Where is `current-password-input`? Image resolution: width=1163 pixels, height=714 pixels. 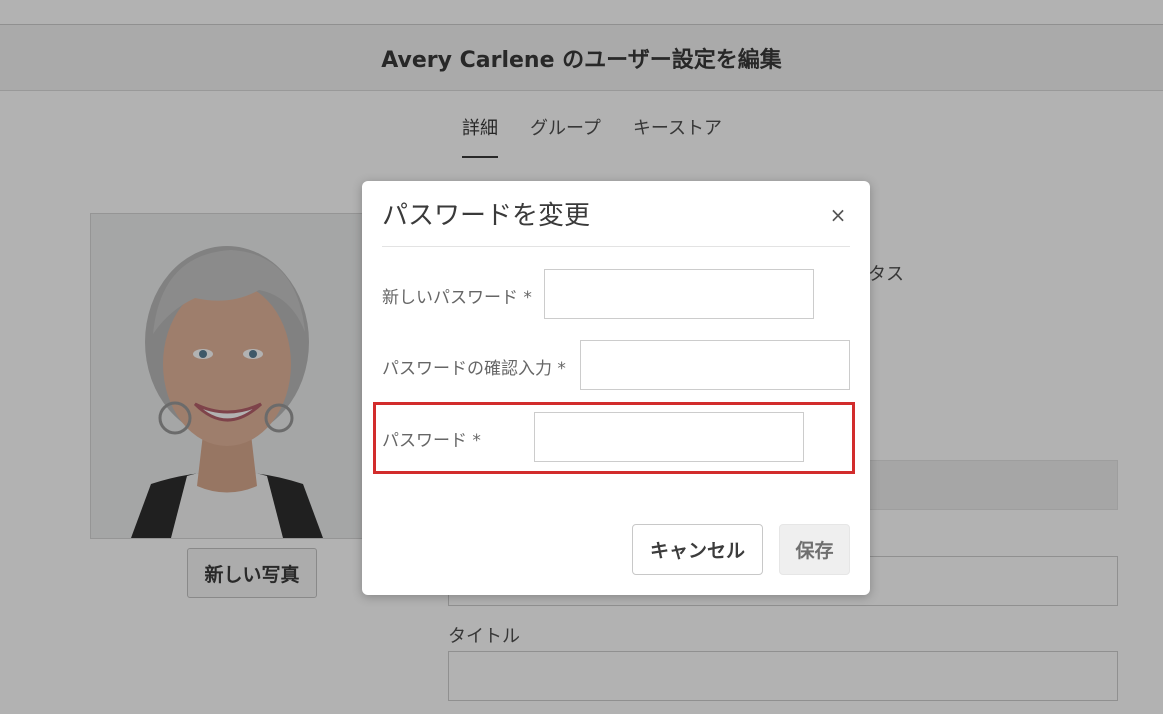
current-password-input is located at coordinates (669, 437).